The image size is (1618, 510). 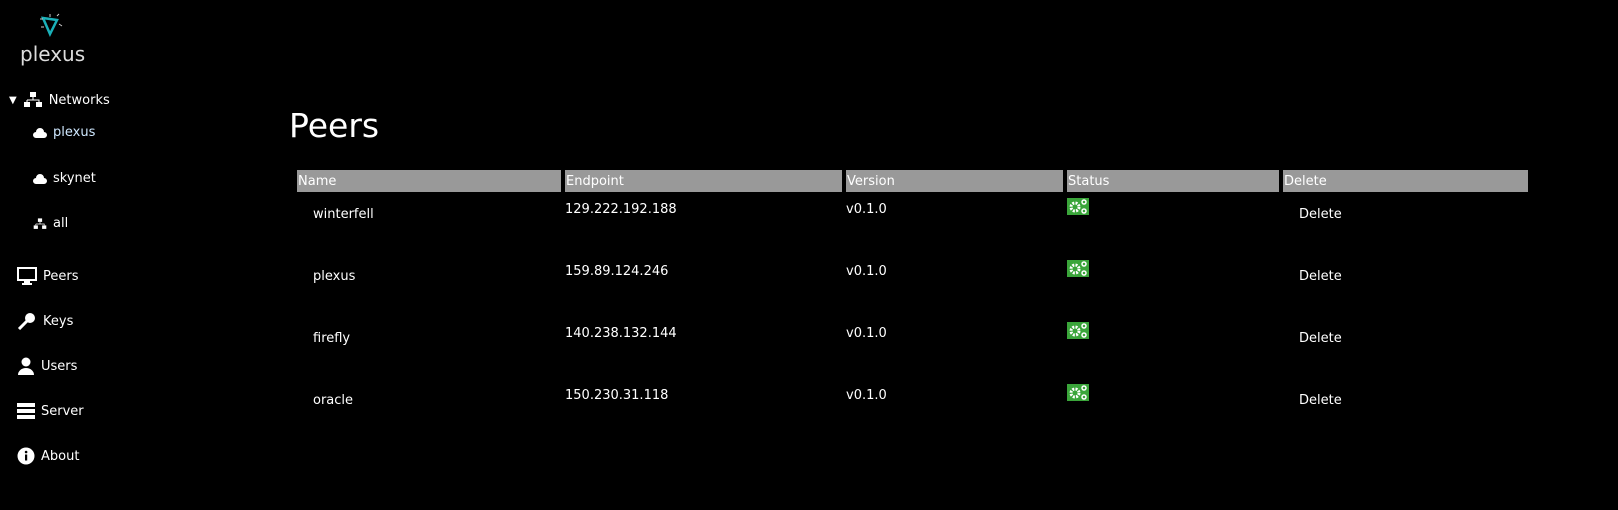 I want to click on column-header-delete: Delete, so click(x=1405, y=181).